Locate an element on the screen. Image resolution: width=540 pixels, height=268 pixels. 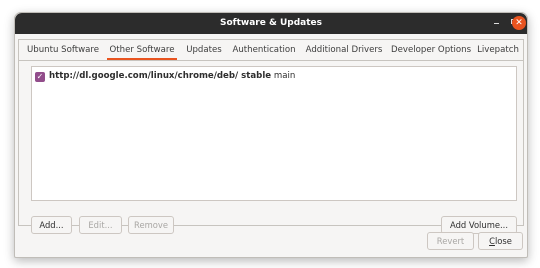
revert-button: Revert is located at coordinates (450, 241).